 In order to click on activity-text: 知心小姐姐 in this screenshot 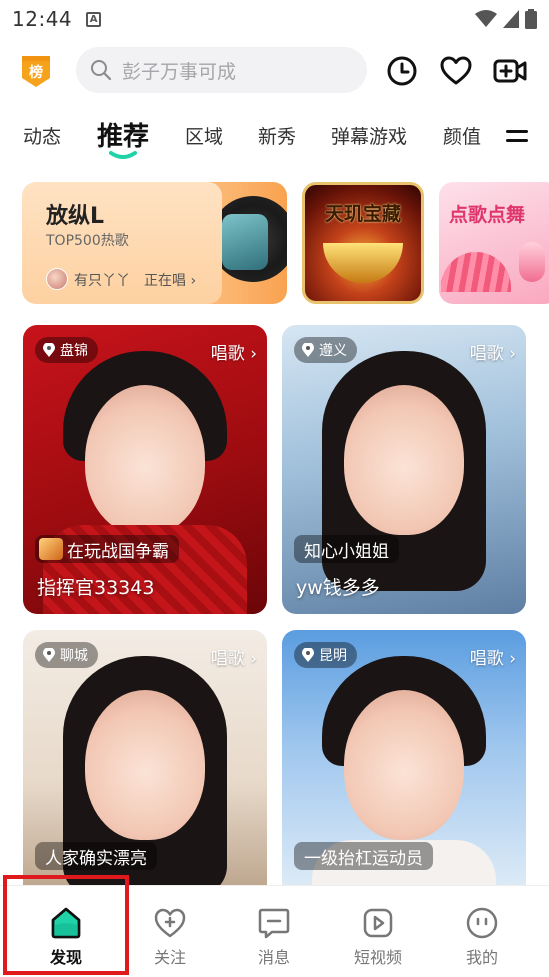, I will do `click(346, 551)`.